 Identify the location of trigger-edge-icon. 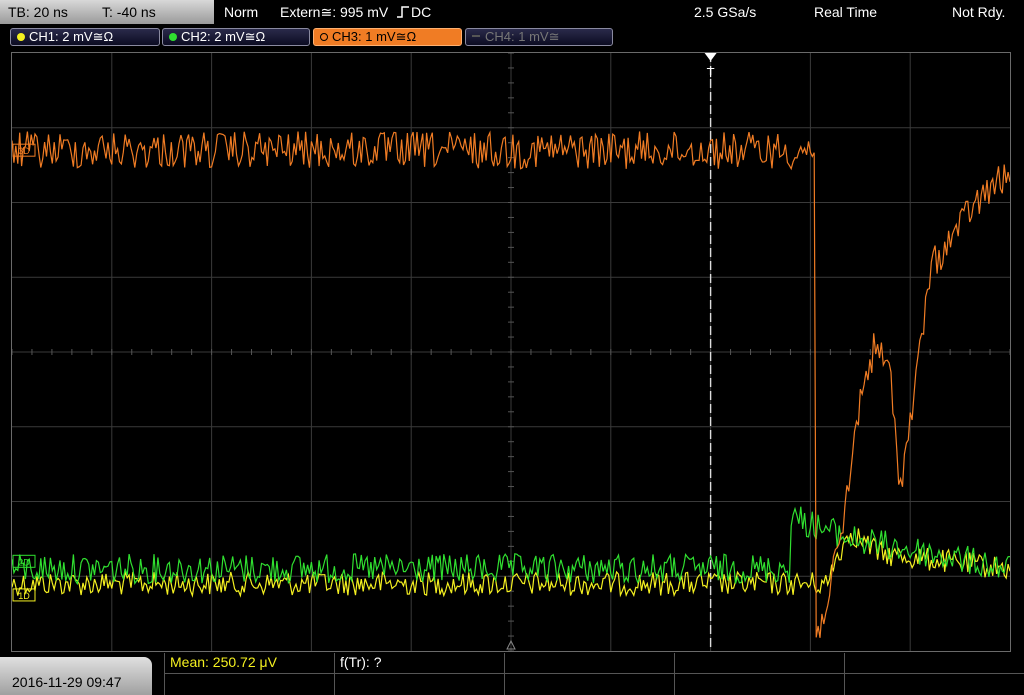
(403, 12).